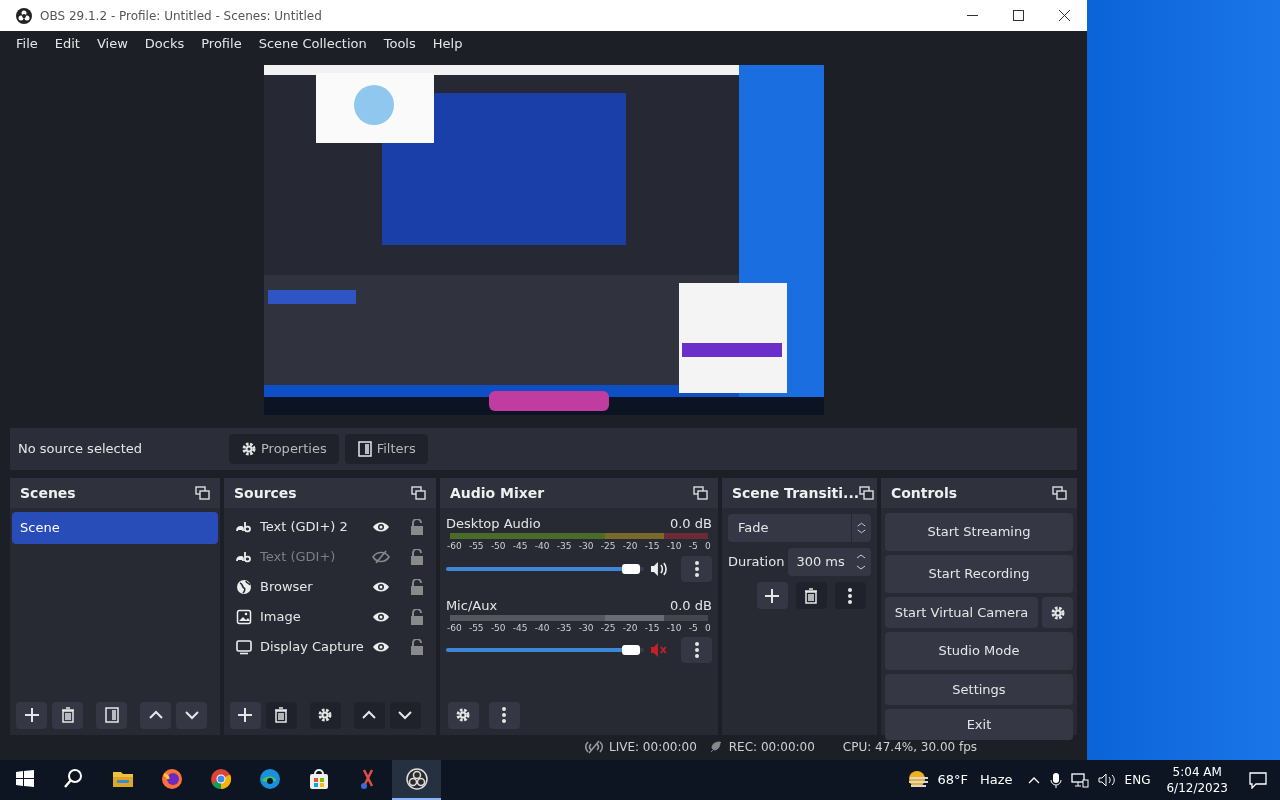 Image resolution: width=1280 pixels, height=800 pixels. What do you see at coordinates (1258, 780) in the screenshot?
I see `message-icon` at bounding box center [1258, 780].